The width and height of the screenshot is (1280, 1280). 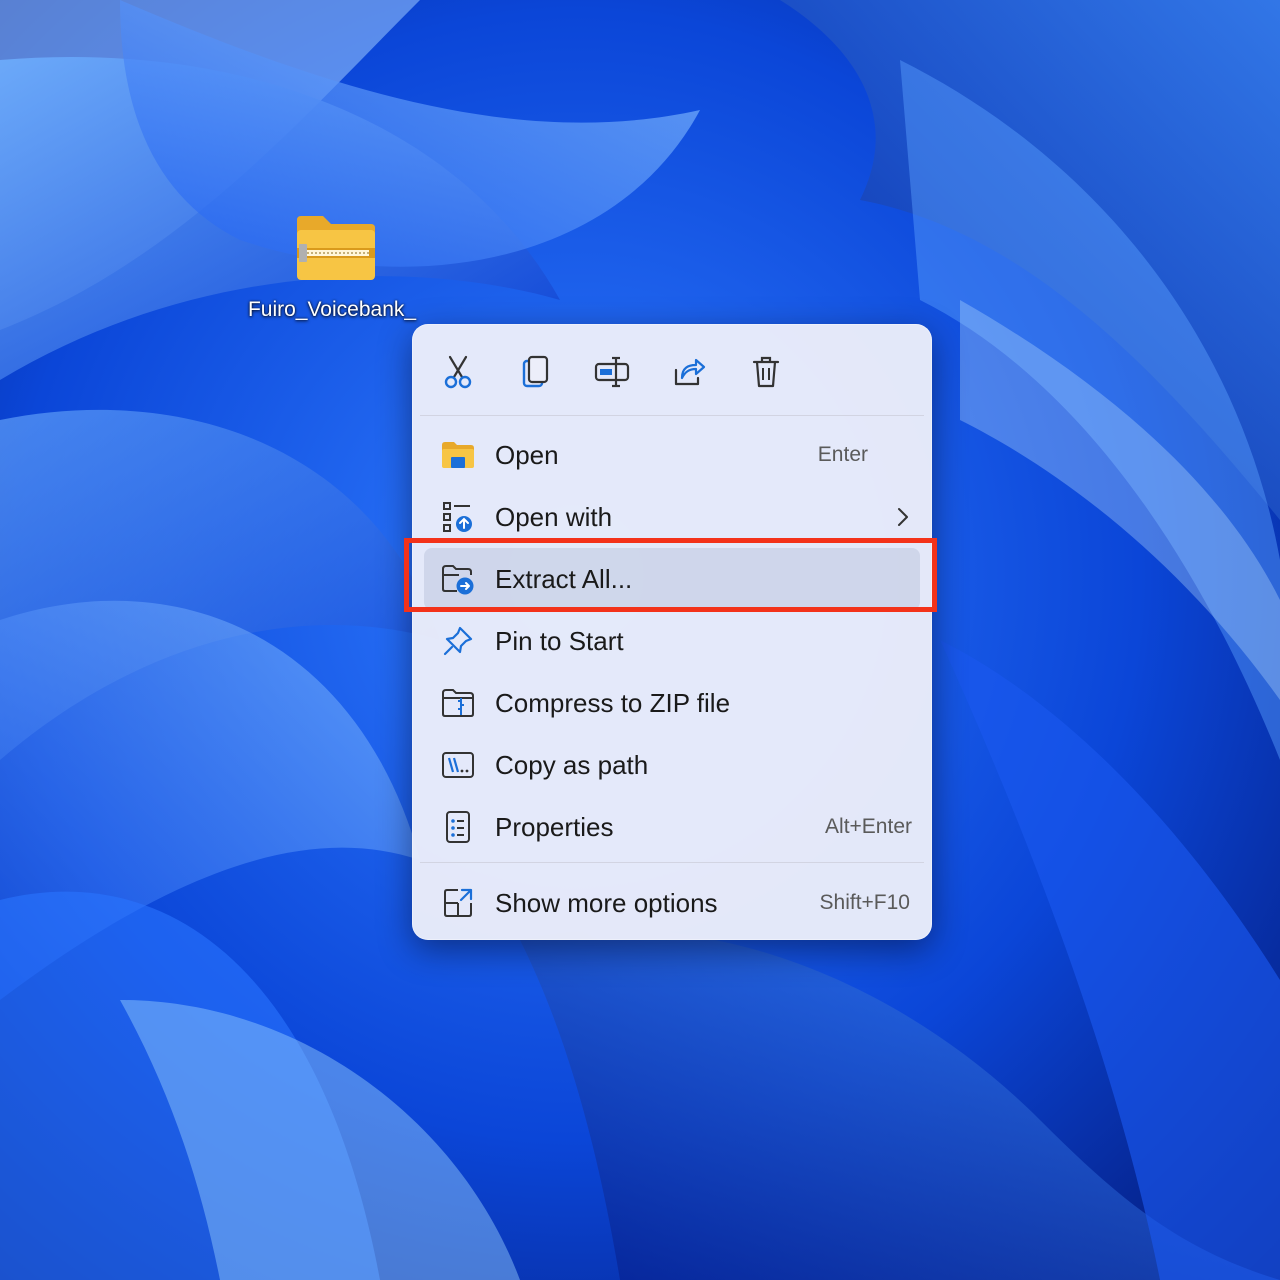 I want to click on rename-icon, so click(x=612, y=372).